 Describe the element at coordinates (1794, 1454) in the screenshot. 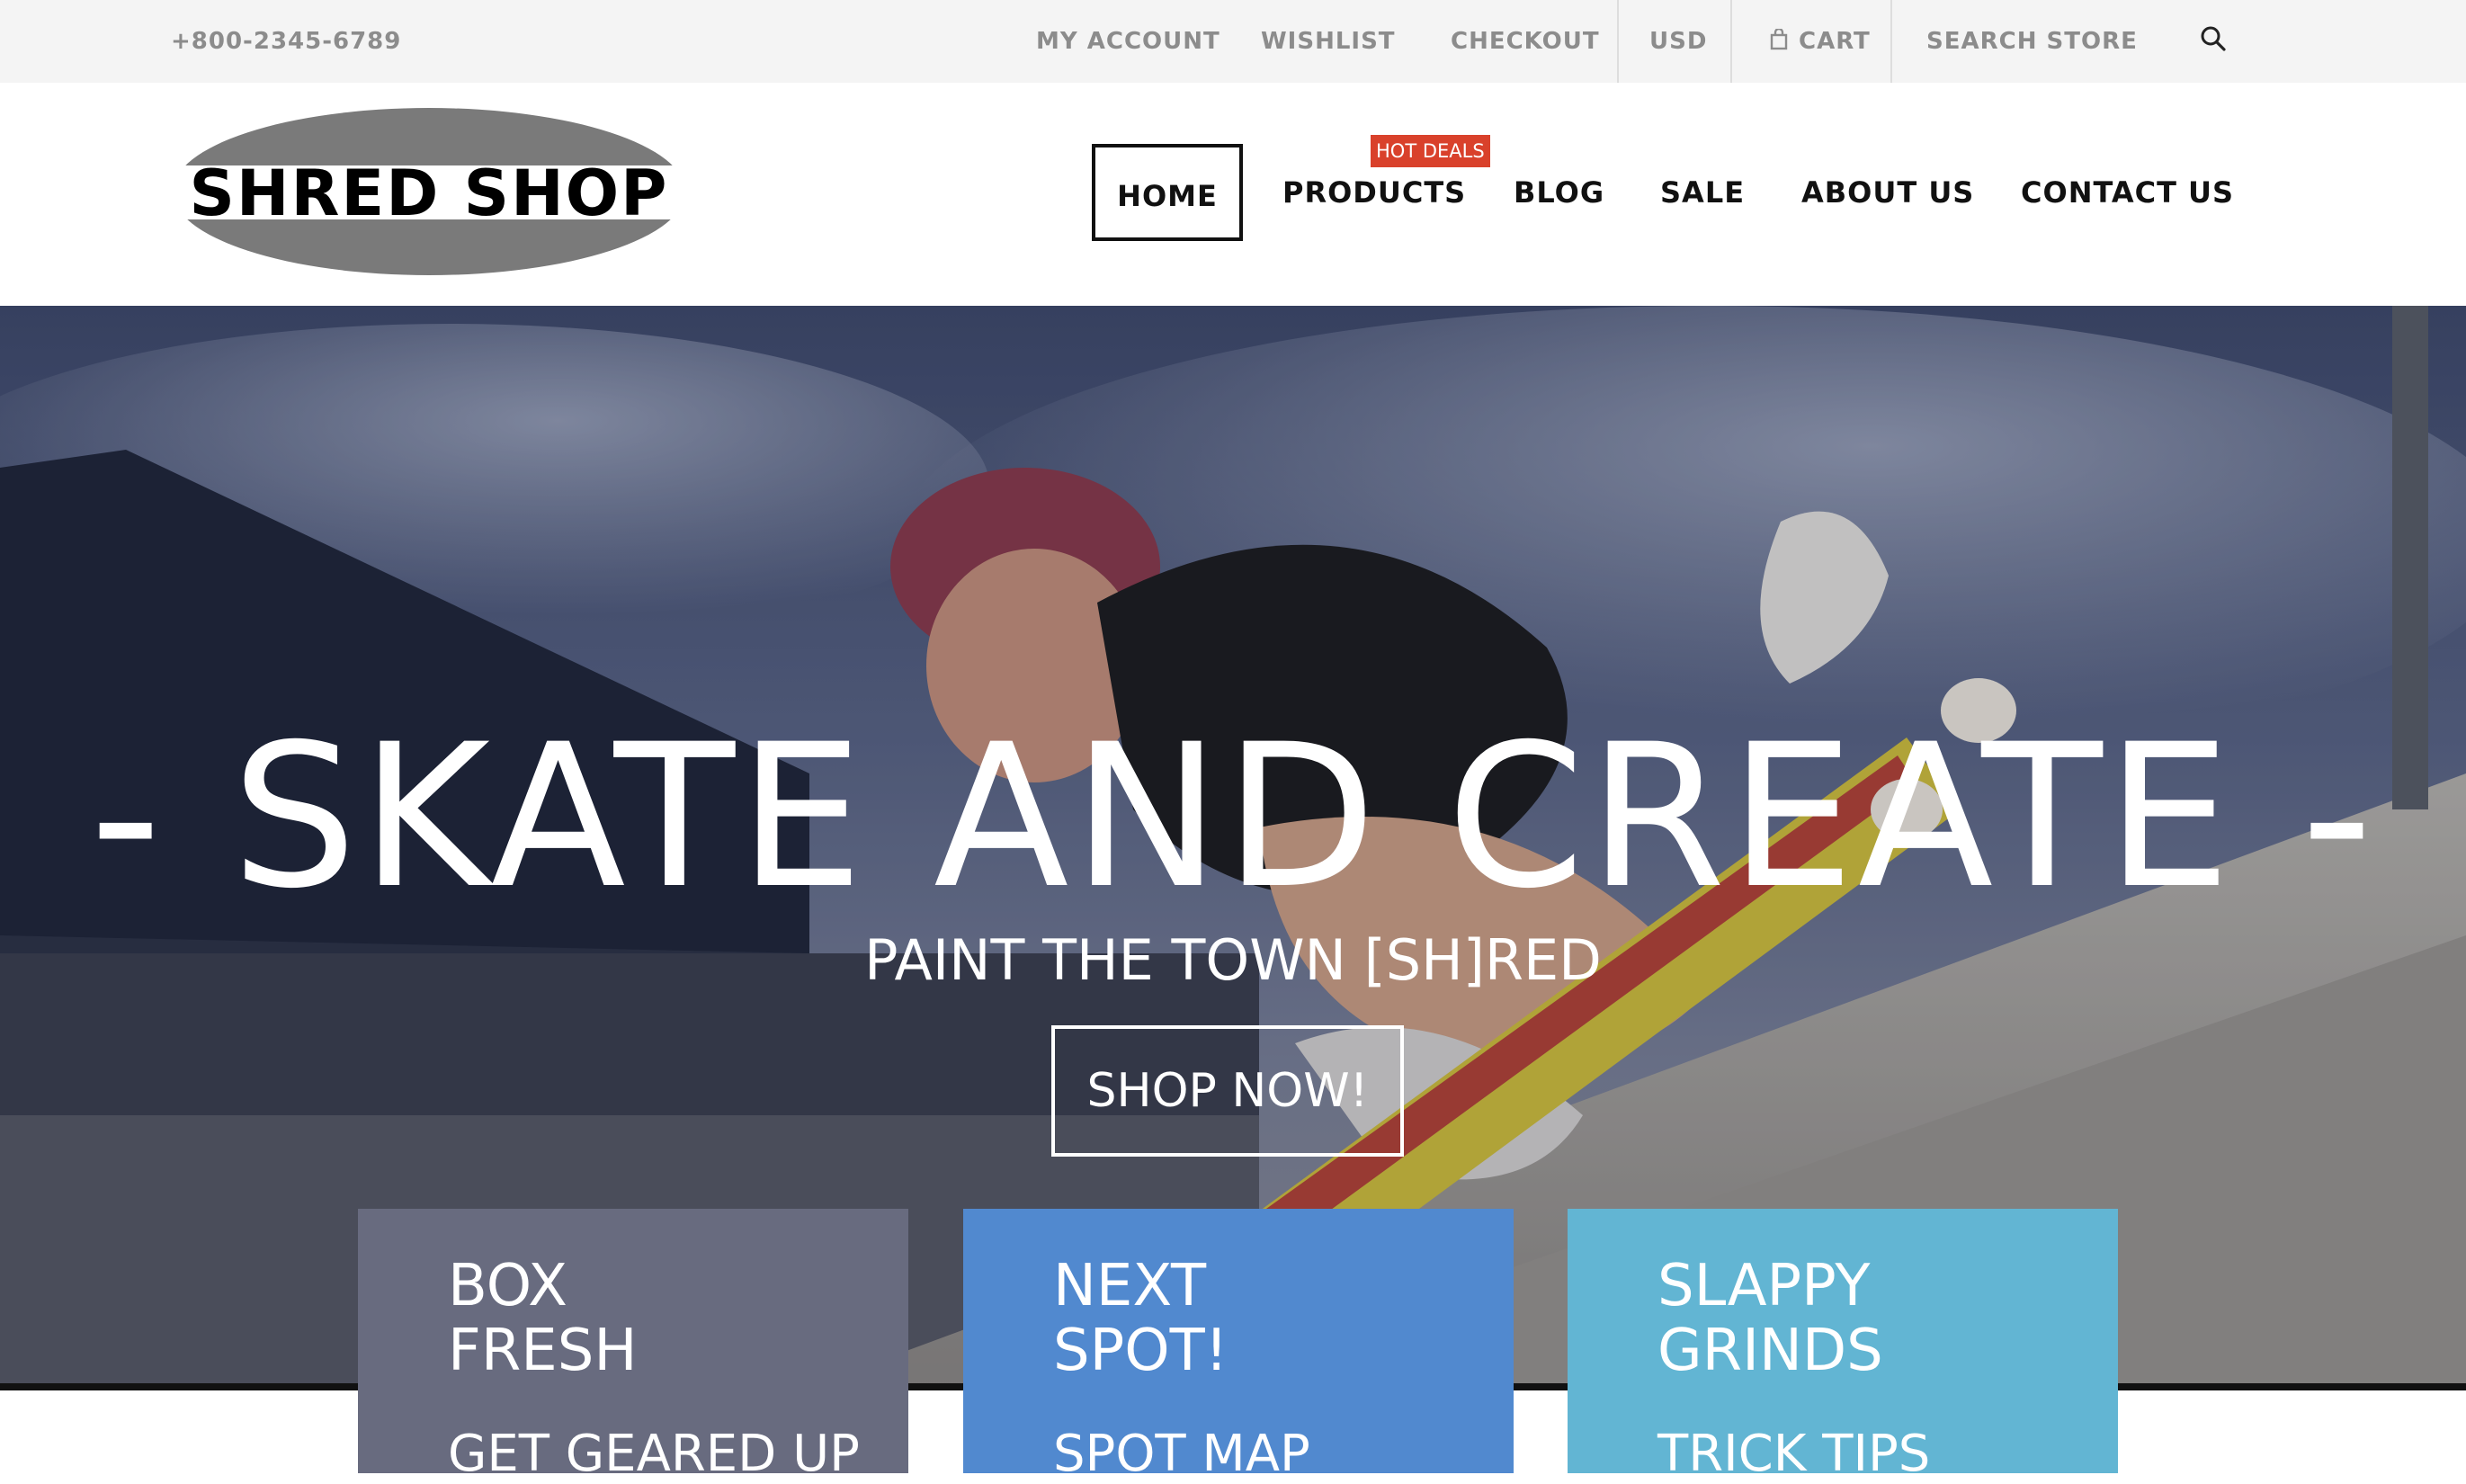

I see `card-link-trick-tips: TRICK TIPS` at that location.